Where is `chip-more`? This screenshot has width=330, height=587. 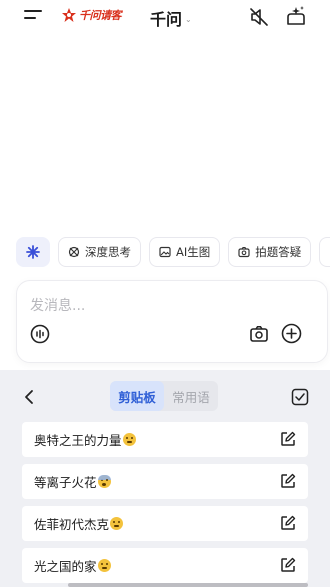
chip-more is located at coordinates (324, 252).